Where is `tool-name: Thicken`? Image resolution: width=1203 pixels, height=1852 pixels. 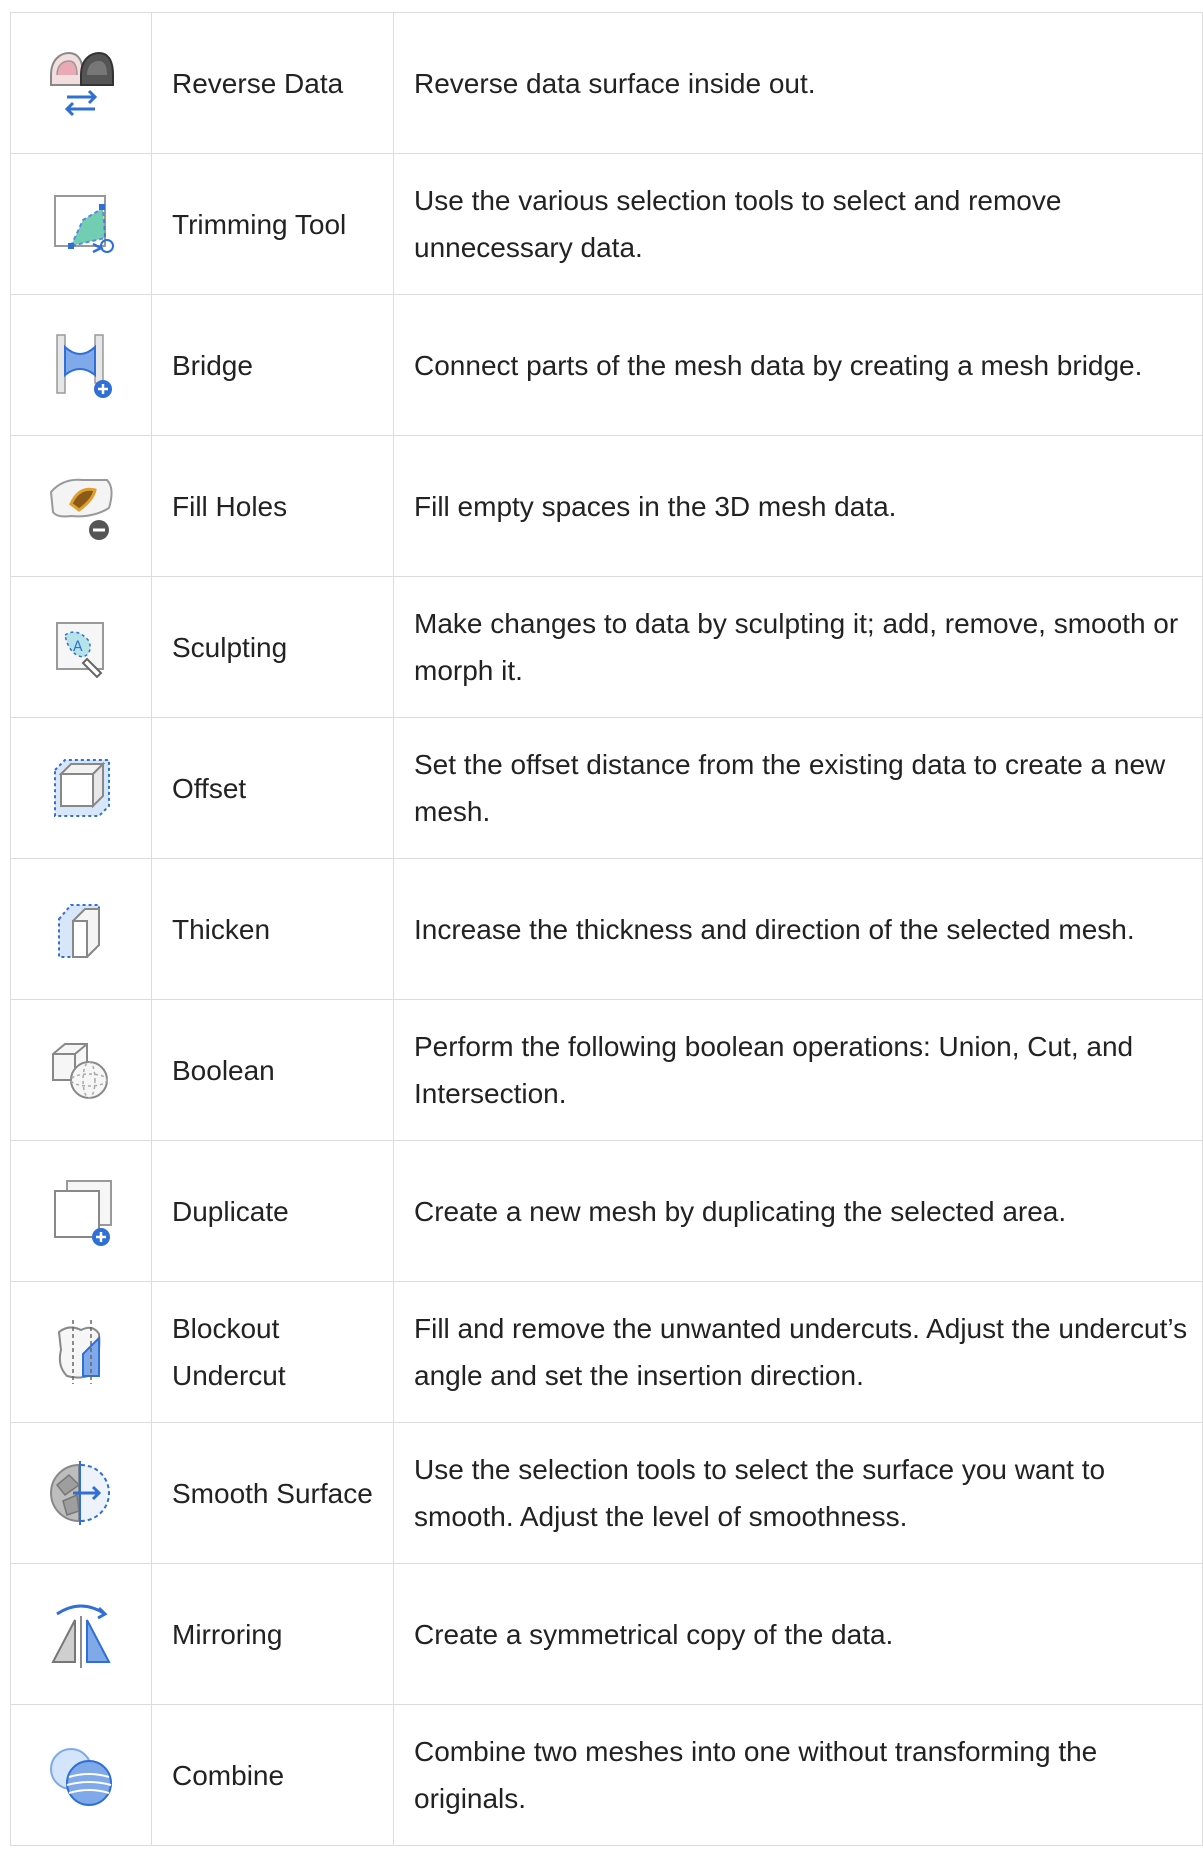 tool-name: Thicken is located at coordinates (272, 929).